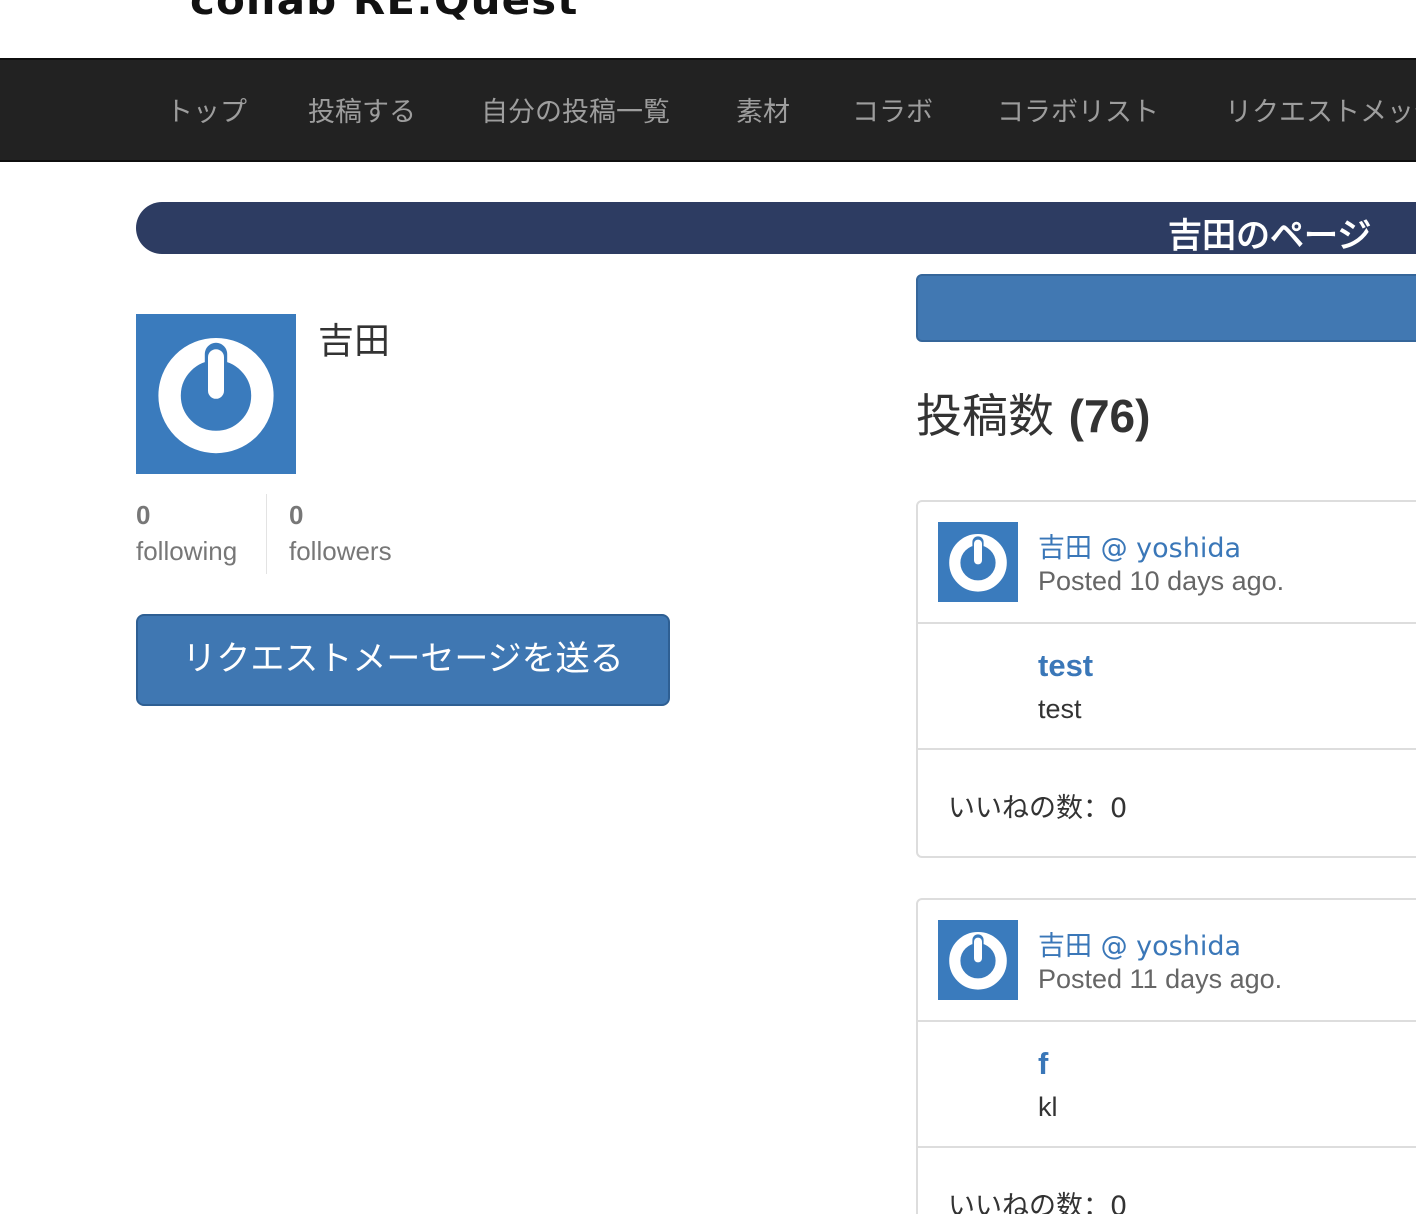  What do you see at coordinates (362, 109) in the screenshot?
I see `nav-item-post: 投稿する` at bounding box center [362, 109].